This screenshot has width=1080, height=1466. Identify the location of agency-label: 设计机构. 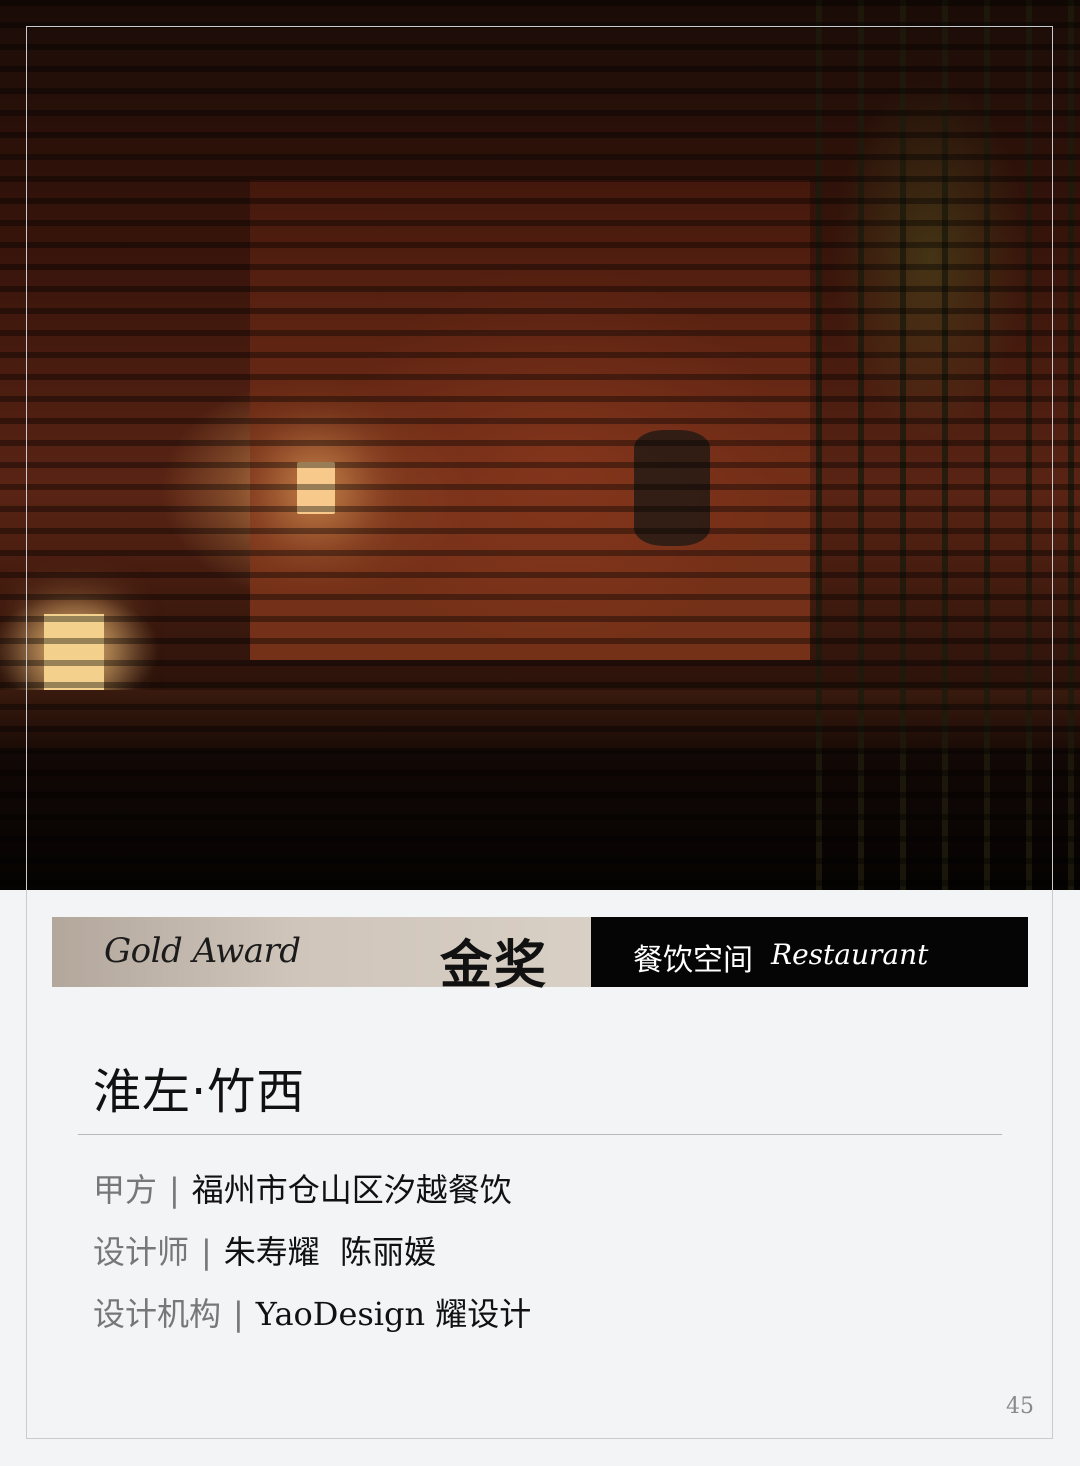
(157, 1314).